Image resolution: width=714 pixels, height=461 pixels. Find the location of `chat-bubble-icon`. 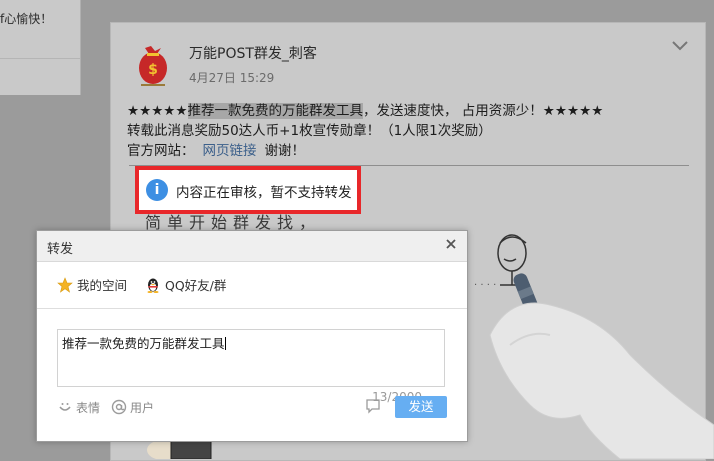

chat-bubble-icon is located at coordinates (373, 406).